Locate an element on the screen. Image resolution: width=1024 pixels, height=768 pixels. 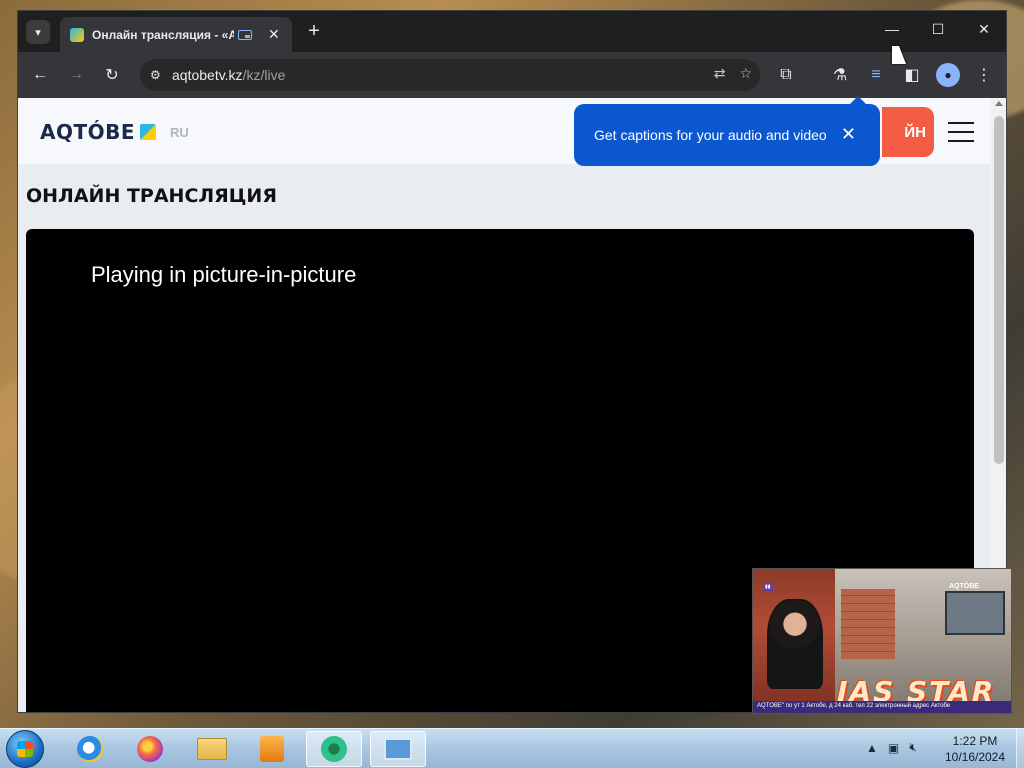
taskbar-file-explorer is located at coordinates (212, 749).